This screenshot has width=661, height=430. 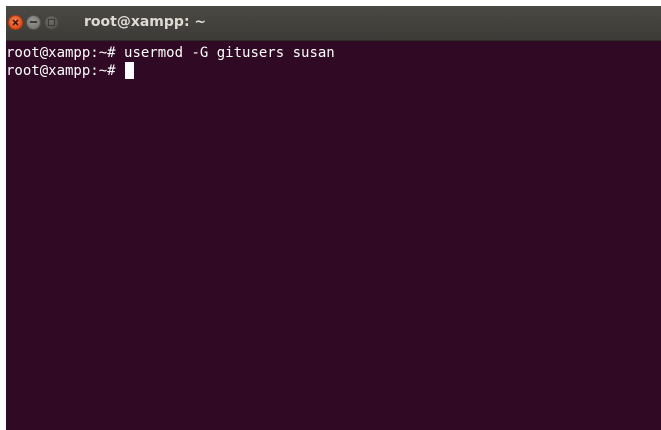 I want to click on terminal-line: root@xampp:~# usermod -G gitusers susan, so click(x=333, y=53).